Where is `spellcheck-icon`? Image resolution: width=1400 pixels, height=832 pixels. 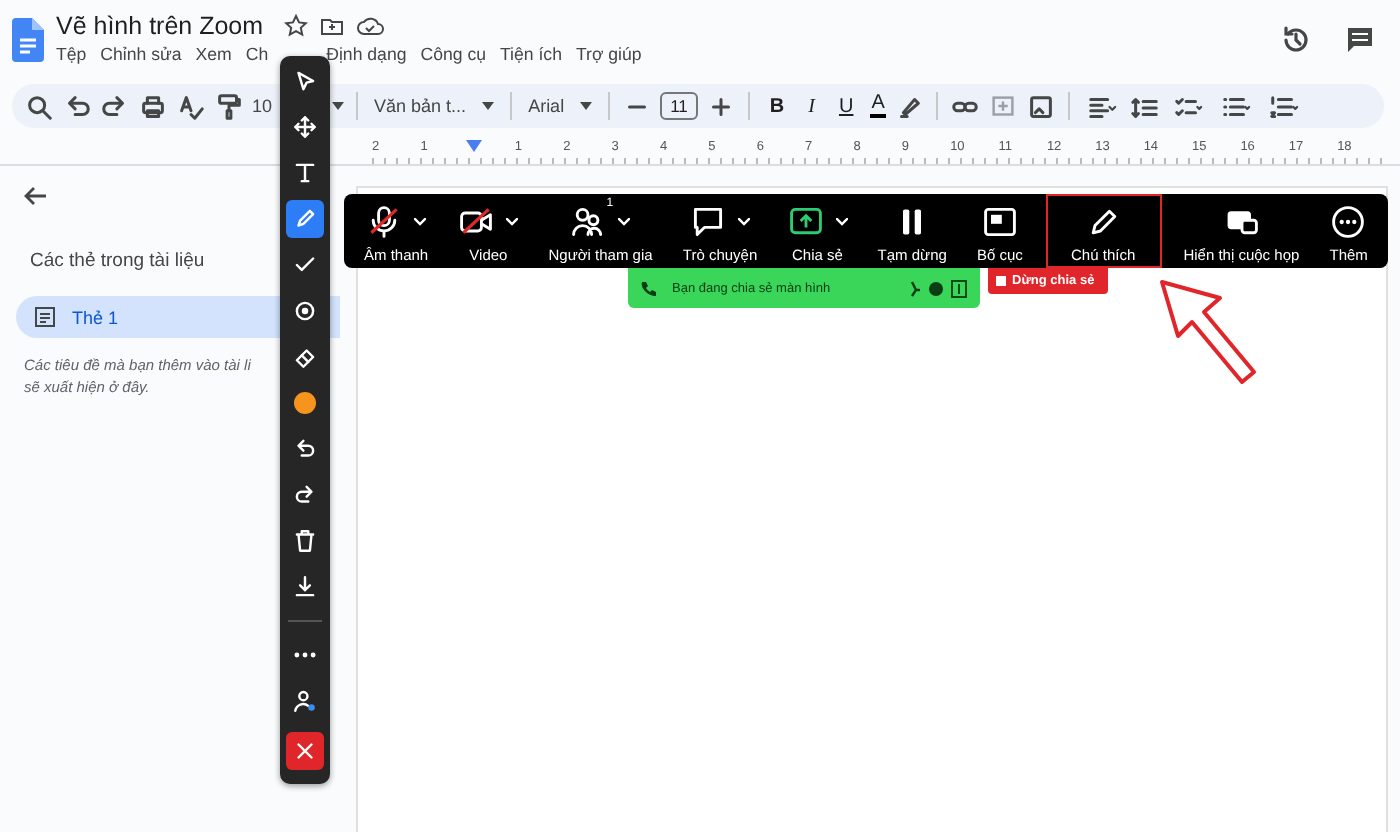
spellcheck-icon is located at coordinates (191, 106).